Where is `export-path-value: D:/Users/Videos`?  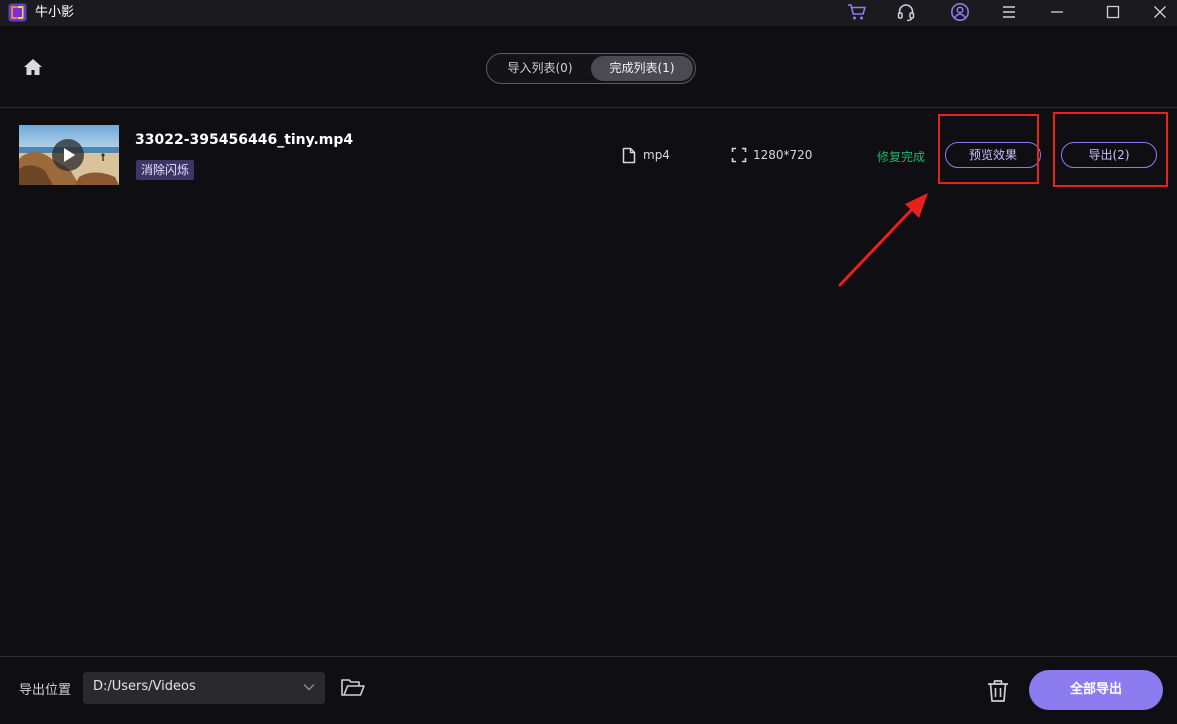 export-path-value: D:/Users/Videos is located at coordinates (144, 686).